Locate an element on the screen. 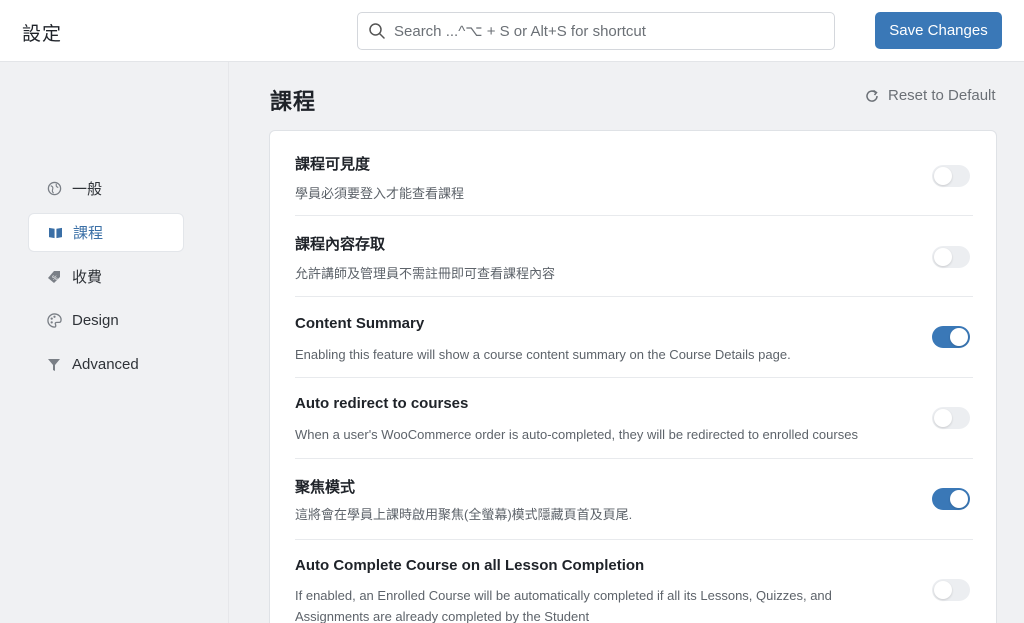  sidebar-item-label: 一般 is located at coordinates (87, 189).